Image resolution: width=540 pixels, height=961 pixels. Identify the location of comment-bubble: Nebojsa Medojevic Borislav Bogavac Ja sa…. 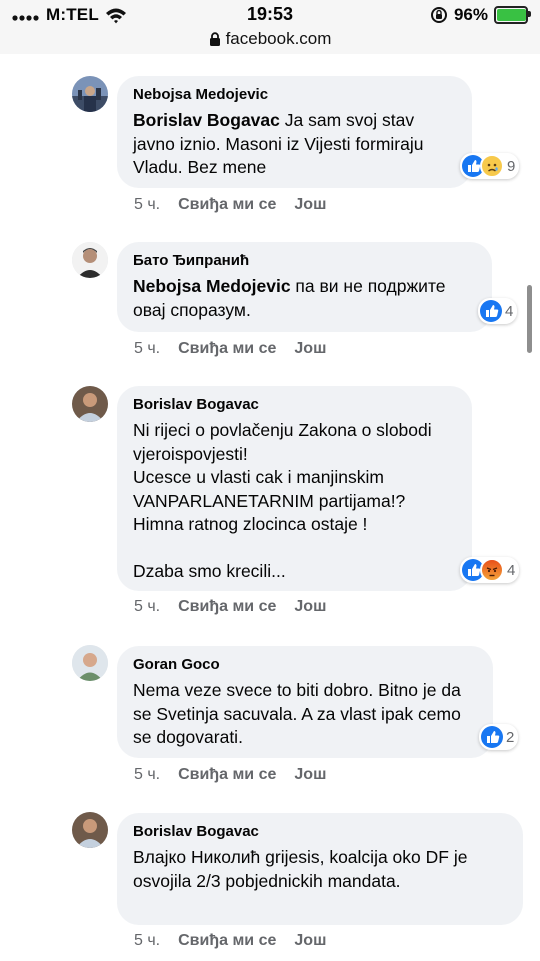
(294, 132).